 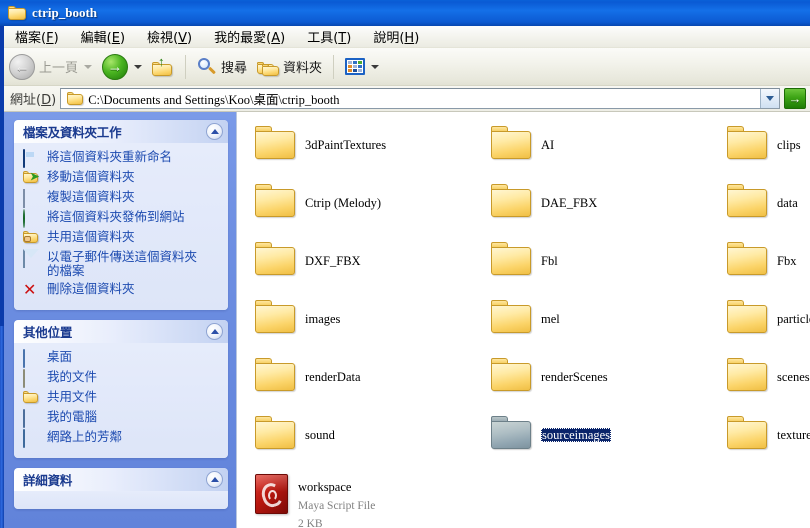 I want to click on views-button, so click(x=362, y=67).